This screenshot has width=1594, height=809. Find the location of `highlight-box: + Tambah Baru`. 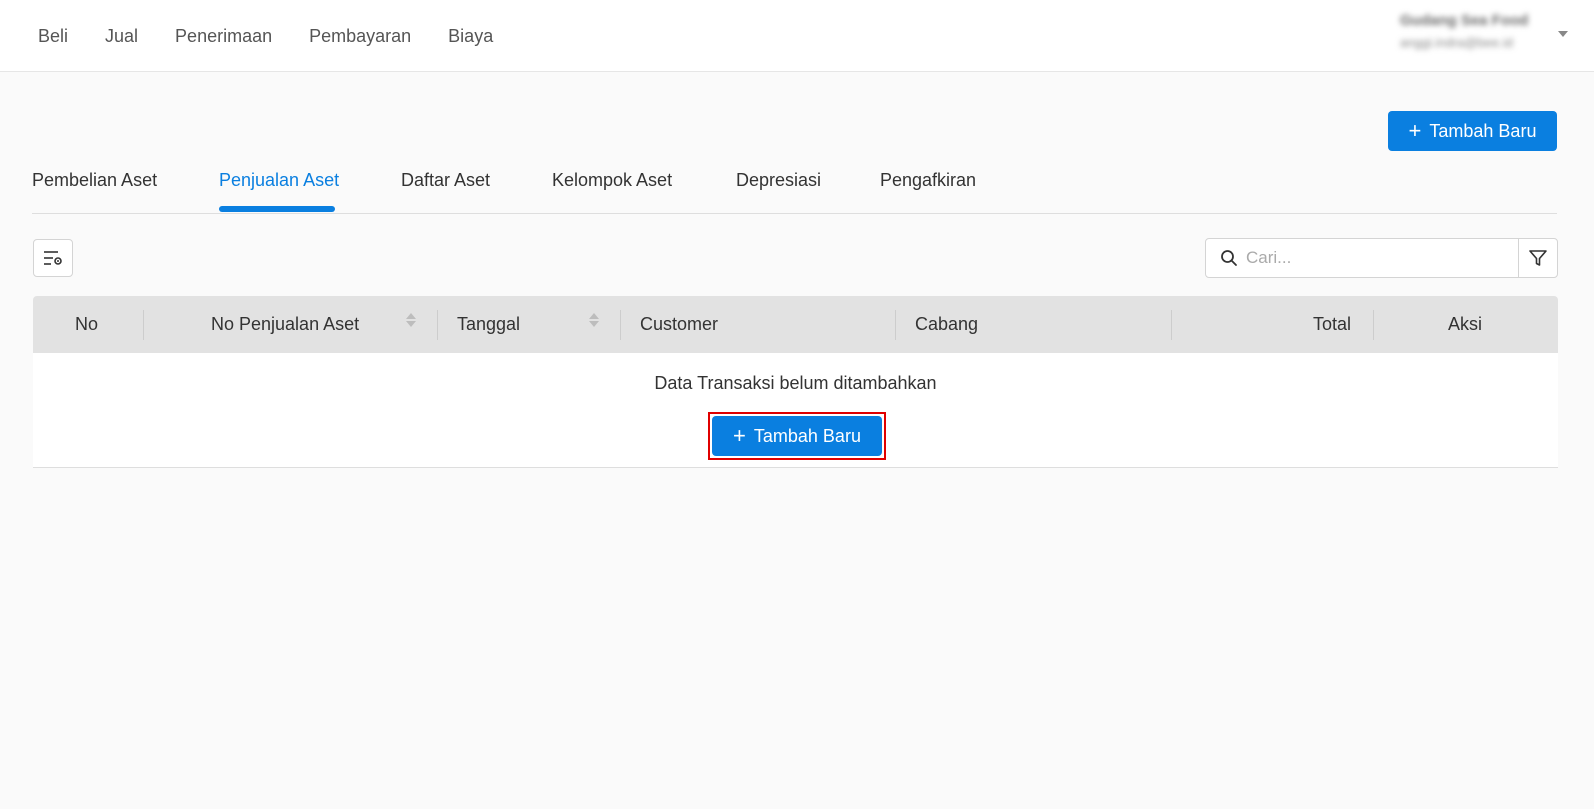

highlight-box: + Tambah Baru is located at coordinates (797, 436).